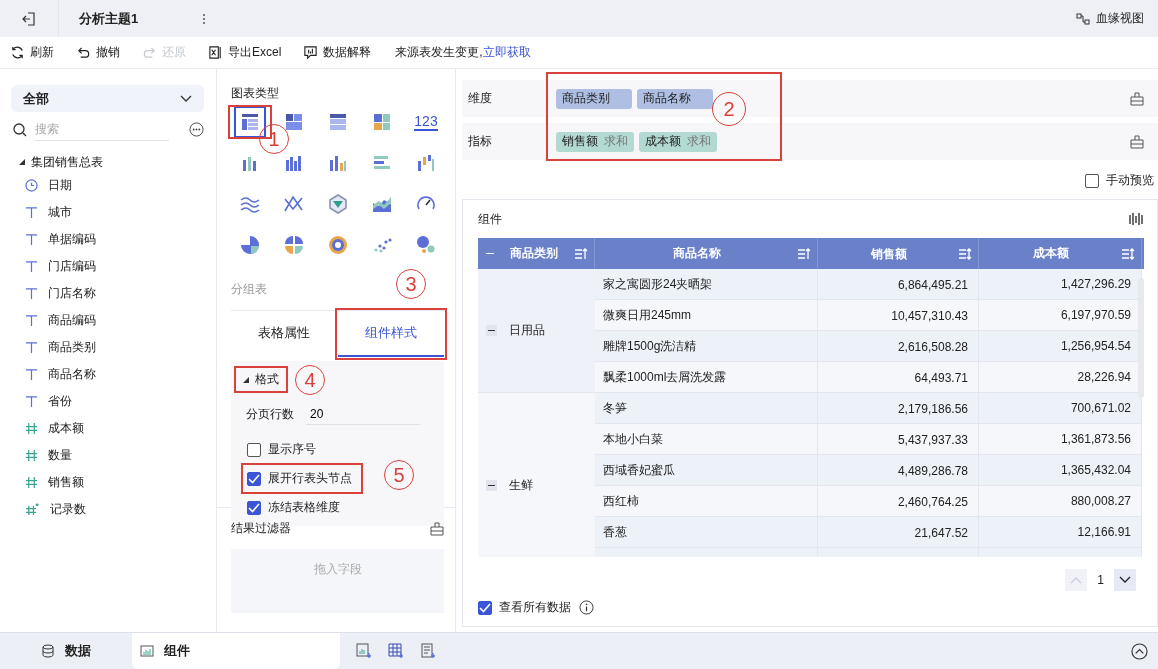 This screenshot has width=1158, height=669. Describe the element at coordinates (107, 482) in the screenshot. I see `field-item: 销售额` at that location.